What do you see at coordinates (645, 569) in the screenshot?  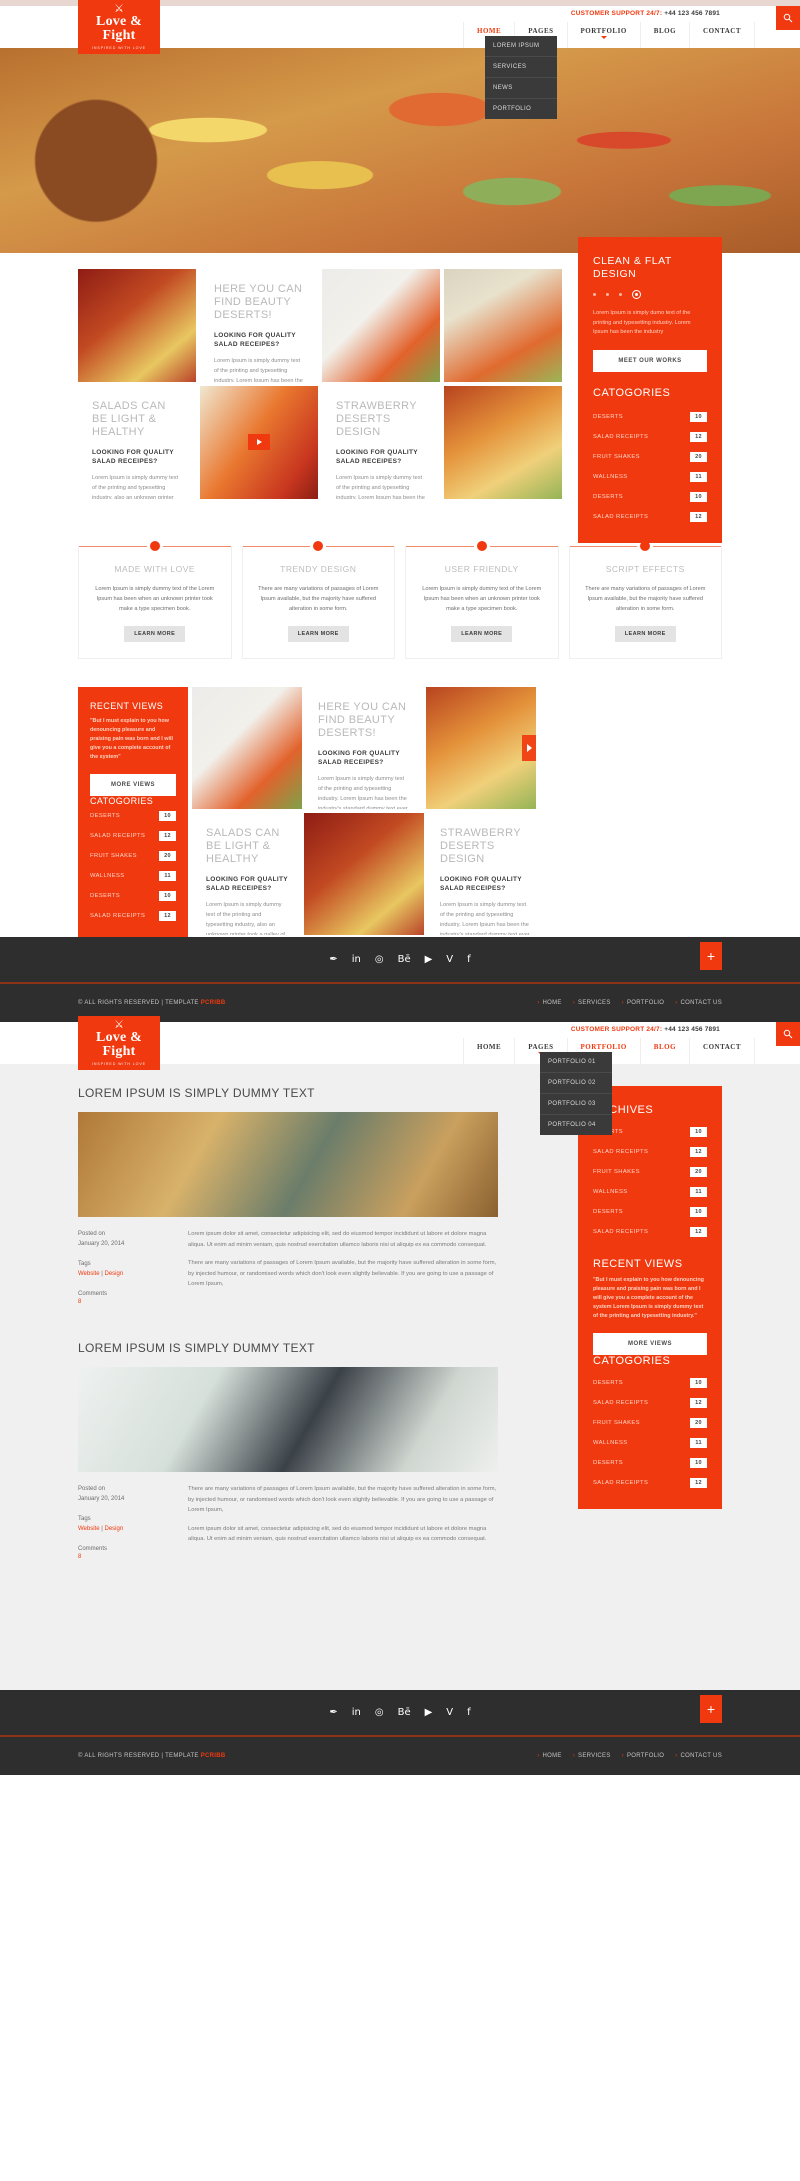 I see `feature-title: SCRIPT EFFECTS` at bounding box center [645, 569].